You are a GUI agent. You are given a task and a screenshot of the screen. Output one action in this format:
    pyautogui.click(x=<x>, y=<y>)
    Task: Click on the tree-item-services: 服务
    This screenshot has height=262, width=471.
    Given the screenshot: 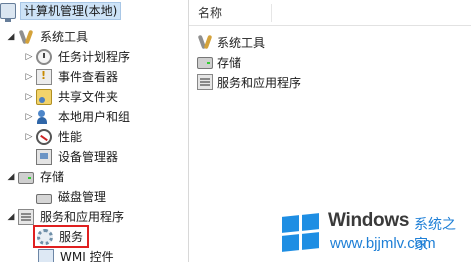 What is the action you would take?
    pyautogui.click(x=61, y=236)
    